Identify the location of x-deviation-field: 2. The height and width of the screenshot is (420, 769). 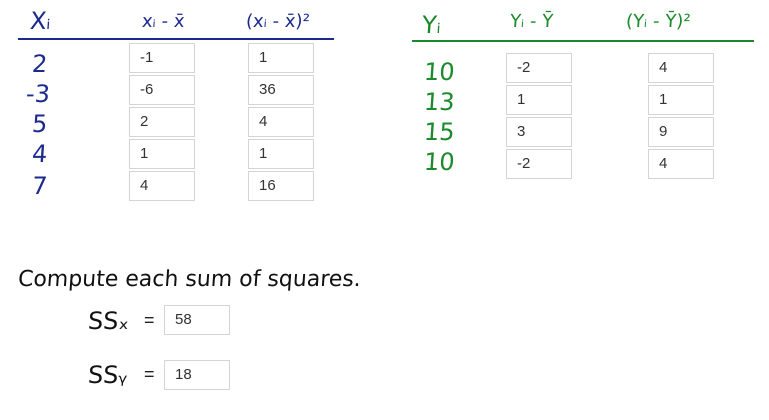
(162, 122).